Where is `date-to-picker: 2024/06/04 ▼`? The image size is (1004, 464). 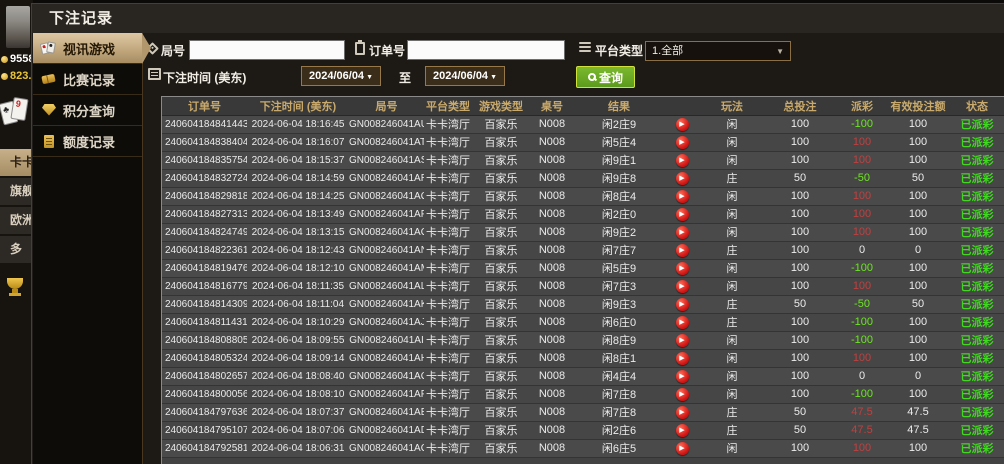 date-to-picker: 2024/06/04 ▼ is located at coordinates (465, 76).